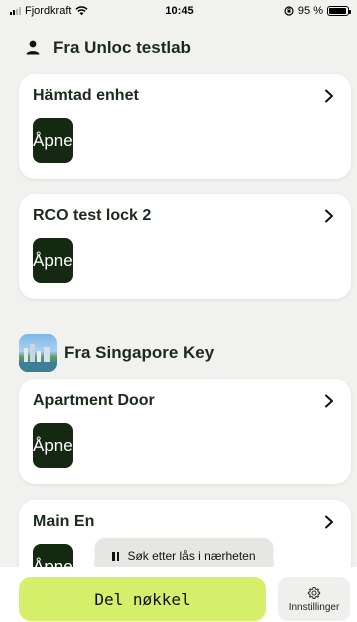 This screenshot has width=357, height=622. Describe the element at coordinates (94, 400) in the screenshot. I see `lock-name: Apartment Door` at that location.